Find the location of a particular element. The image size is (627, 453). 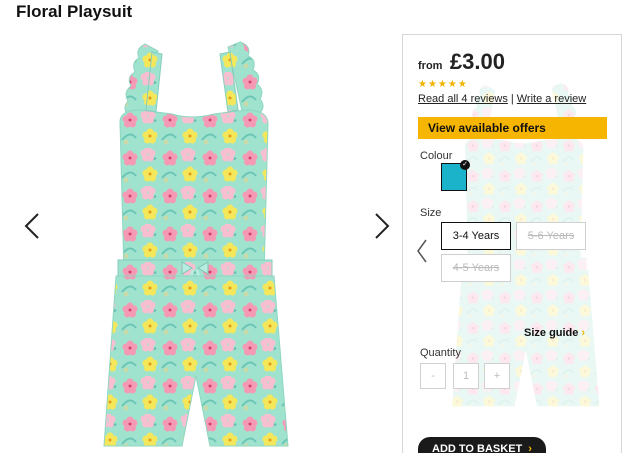

price-row: from £3.00 is located at coordinates (461, 62).